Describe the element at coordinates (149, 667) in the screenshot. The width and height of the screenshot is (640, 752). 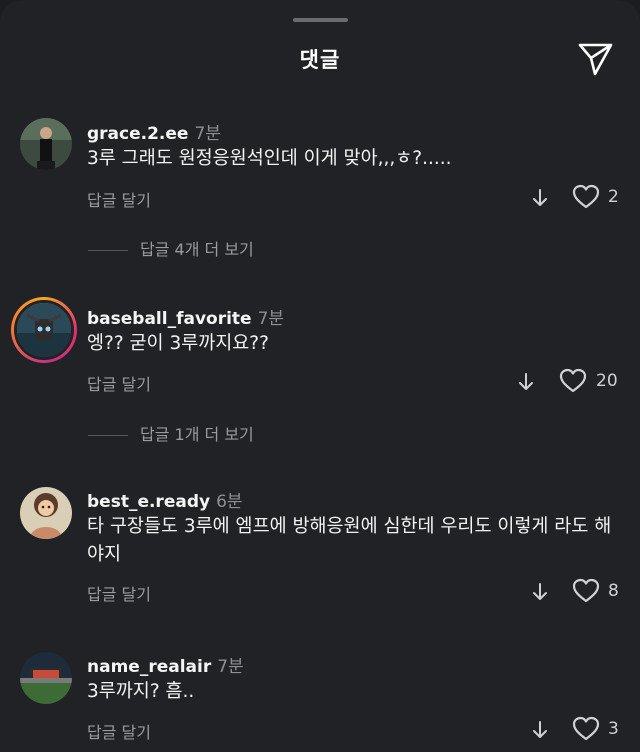
I see `username: name_realair` at that location.